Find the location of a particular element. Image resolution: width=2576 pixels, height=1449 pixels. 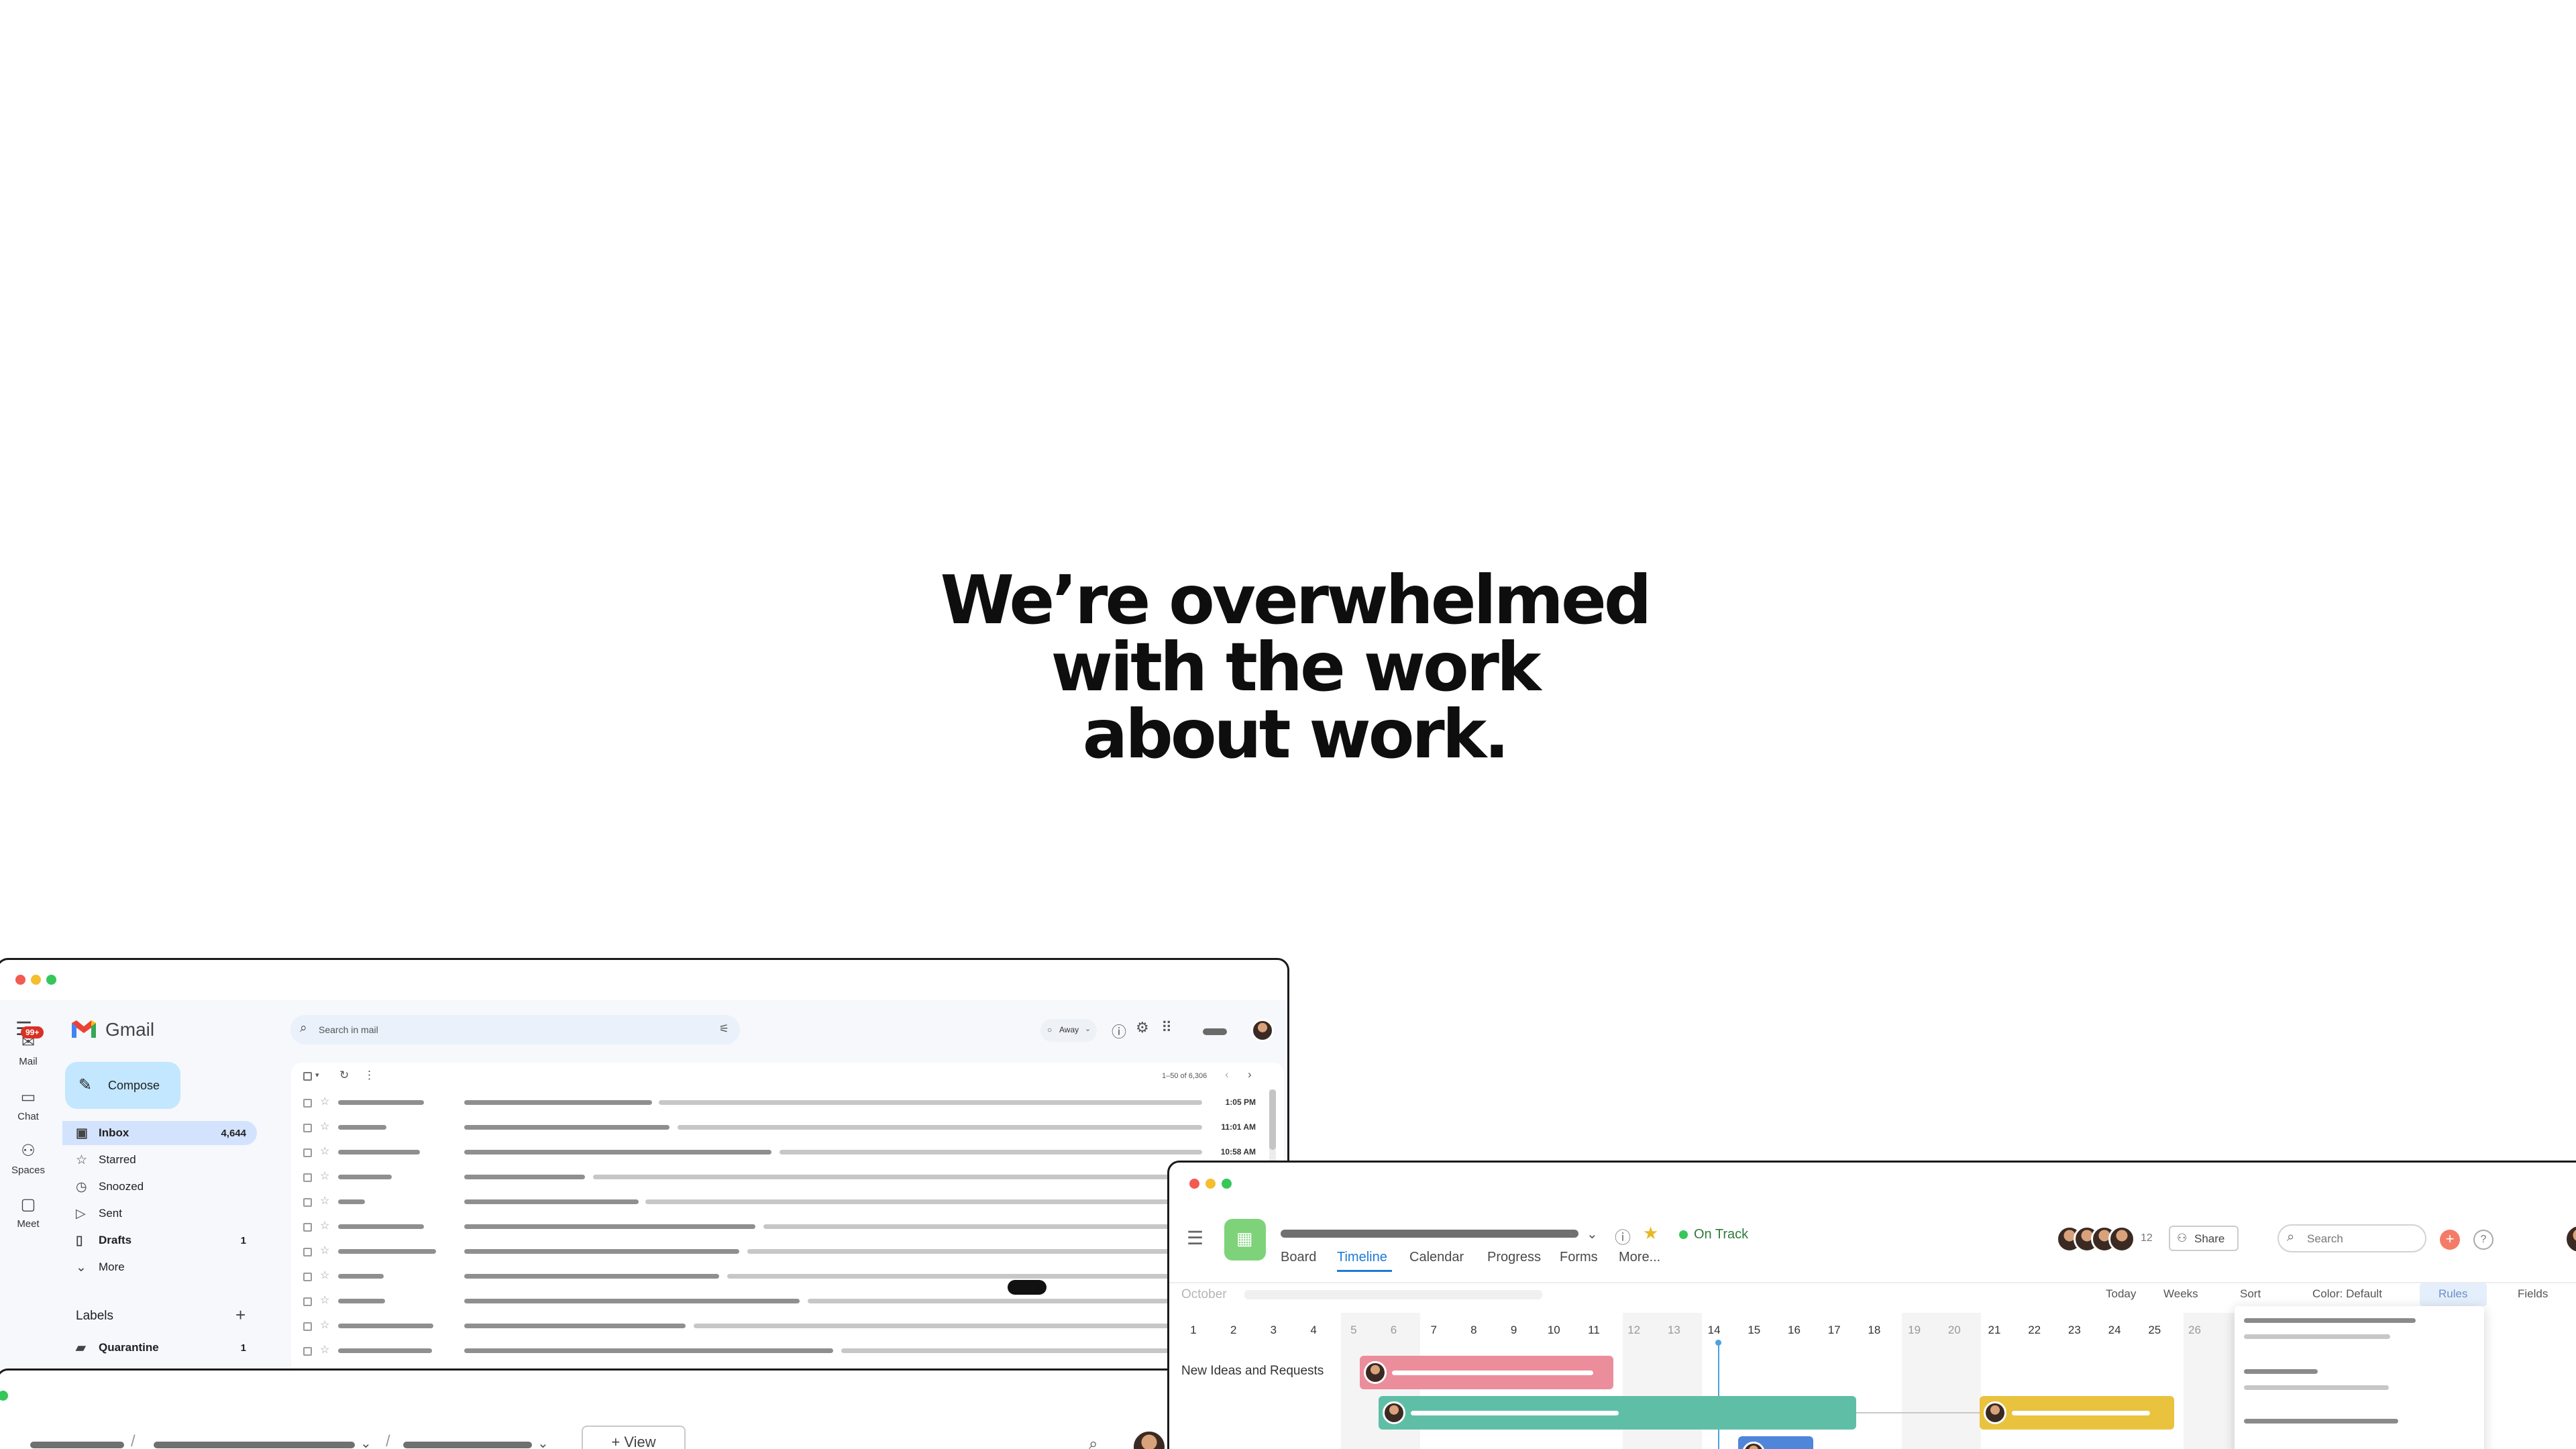

fields-button: Fields is located at coordinates (2533, 1294).